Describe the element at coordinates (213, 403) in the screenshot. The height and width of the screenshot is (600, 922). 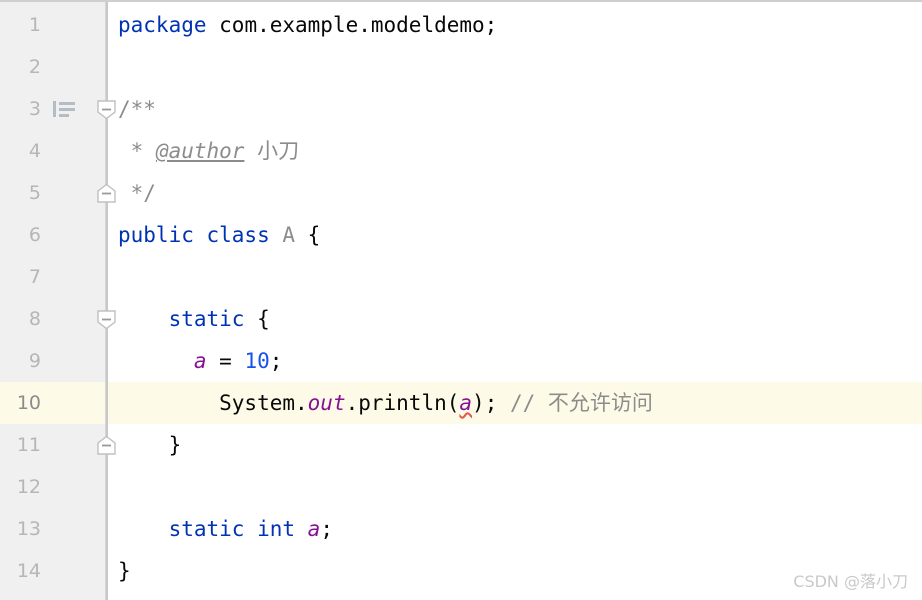
I see `code-token: System.` at that location.